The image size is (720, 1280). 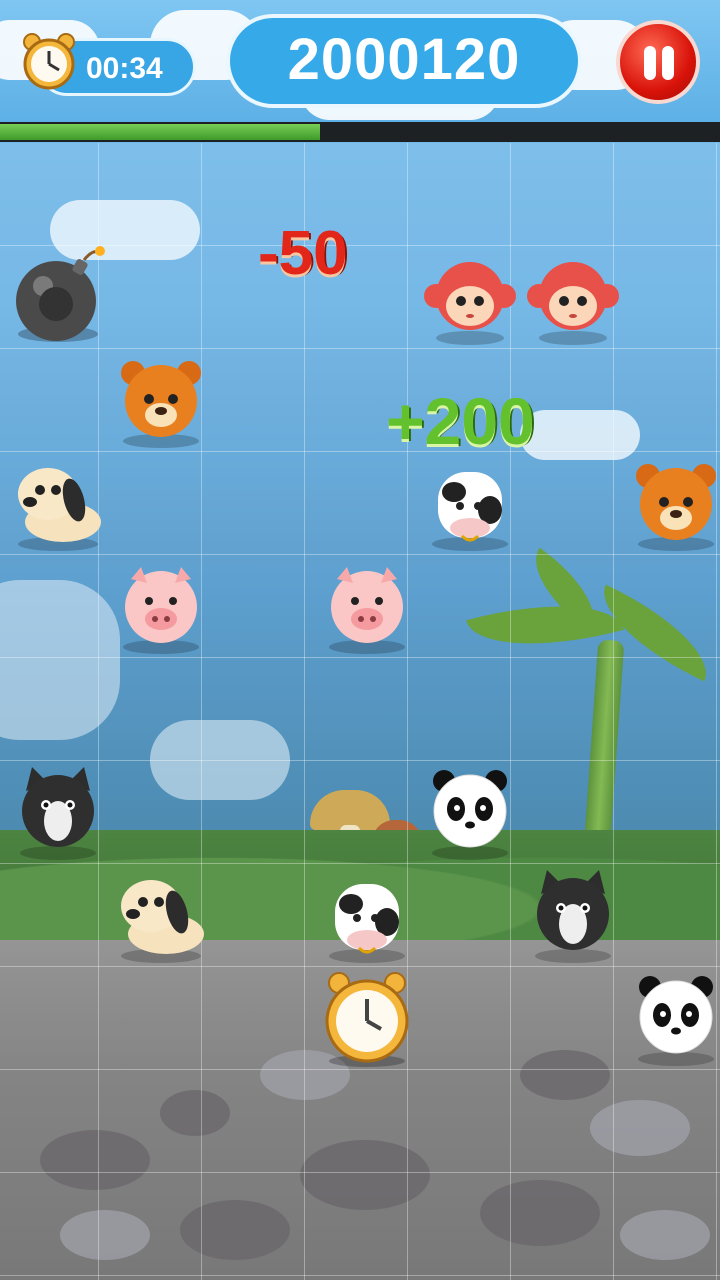 I want to click on clock-icon, so click(x=367, y=1019).